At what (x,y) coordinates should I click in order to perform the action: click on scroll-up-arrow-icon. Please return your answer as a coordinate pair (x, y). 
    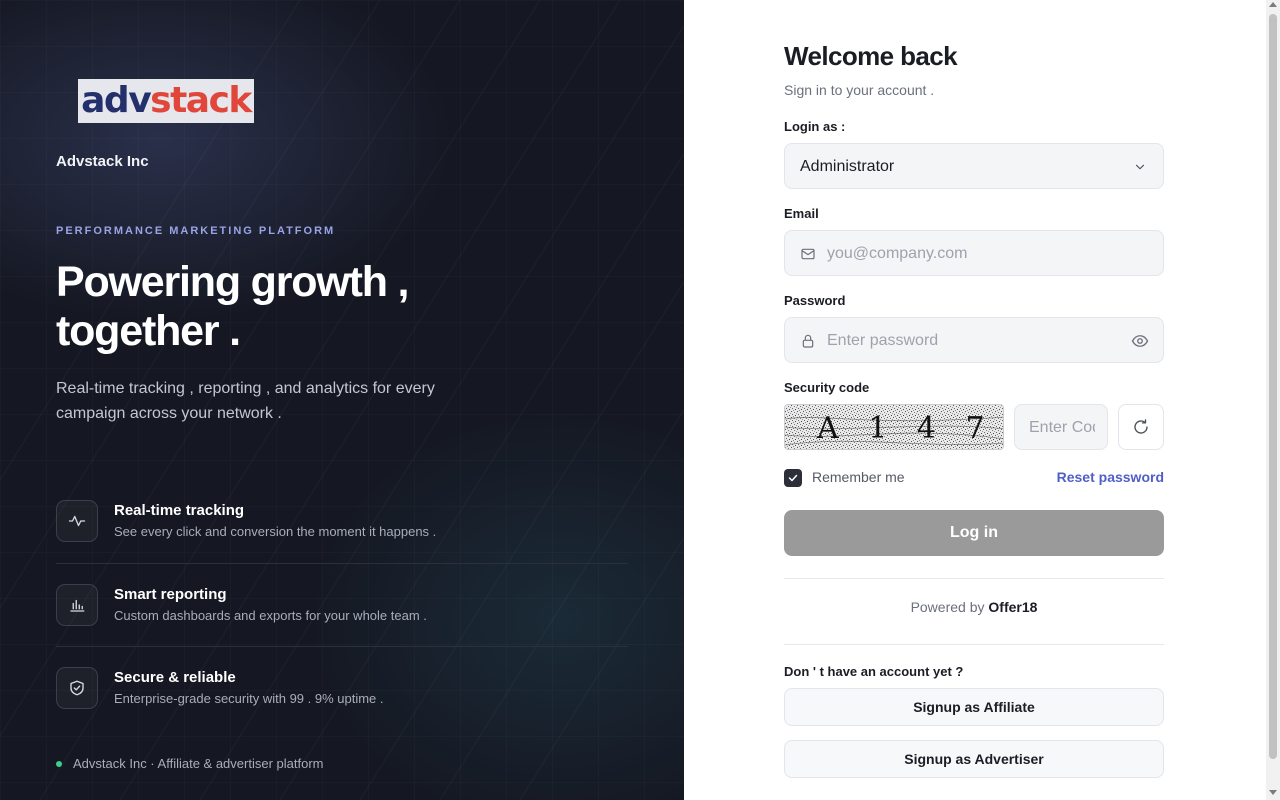
    Looking at the image, I should click on (1273, 4).